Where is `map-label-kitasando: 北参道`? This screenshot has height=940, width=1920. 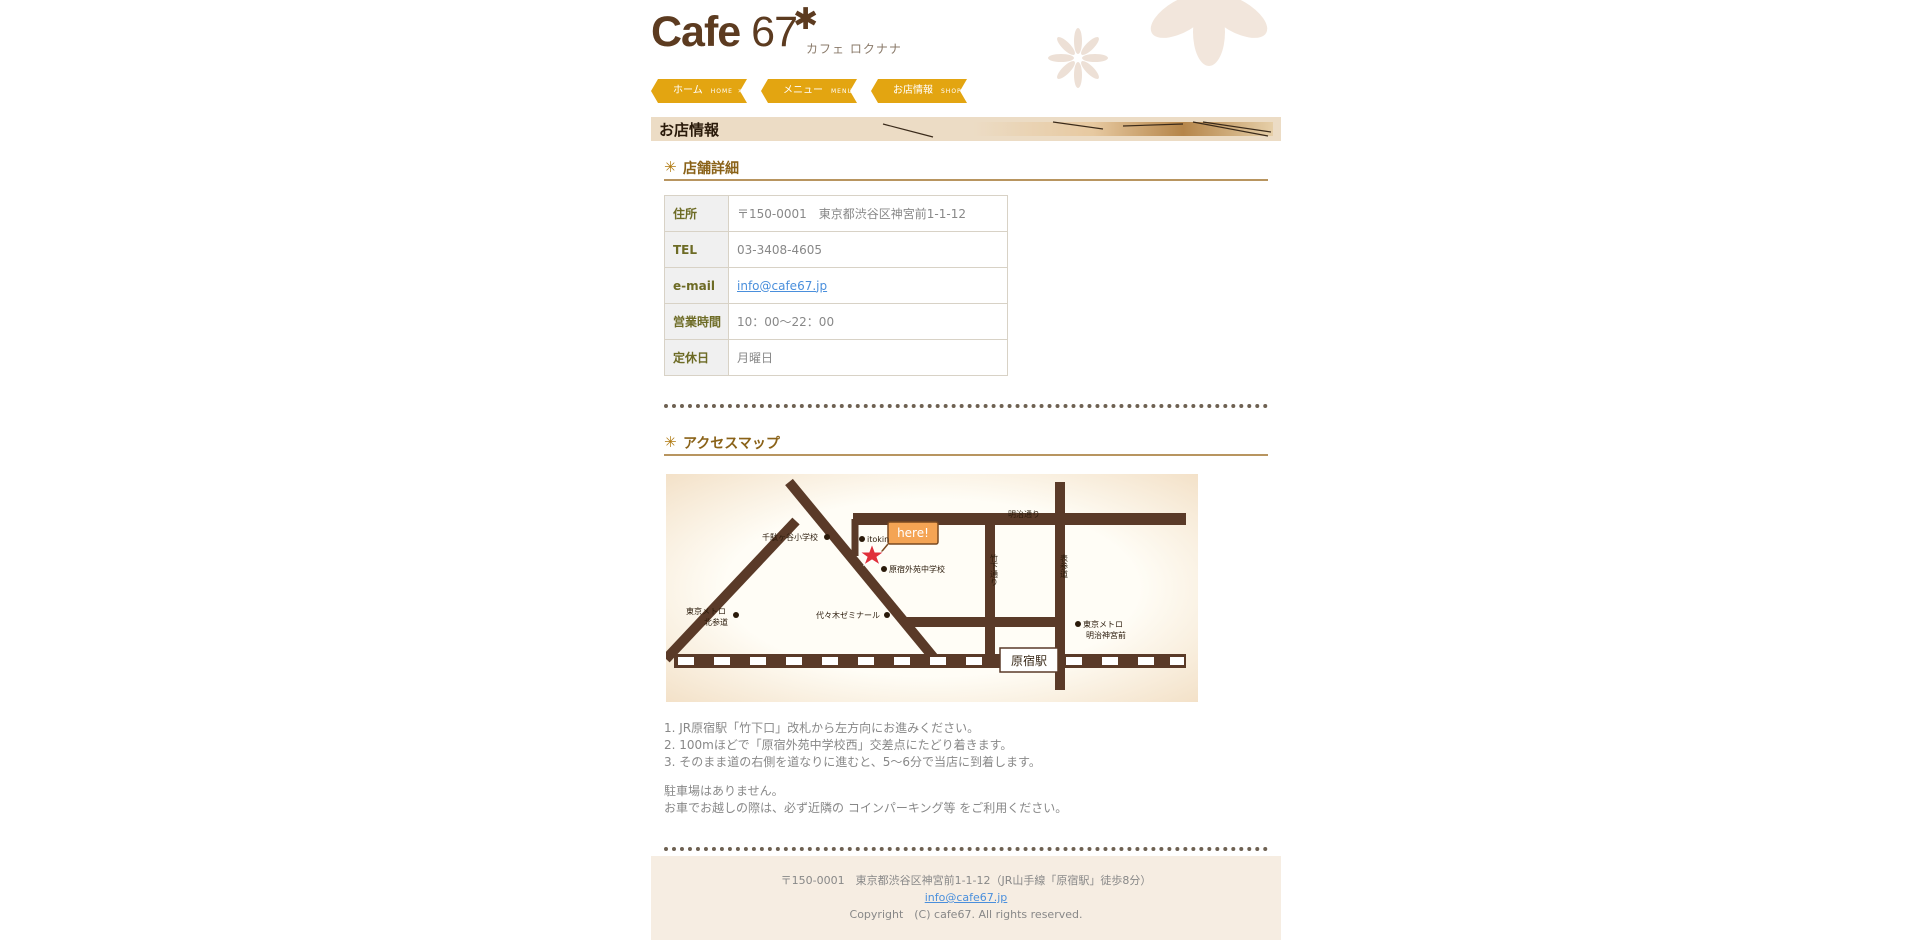 map-label-kitasando: 北参道 is located at coordinates (716, 622).